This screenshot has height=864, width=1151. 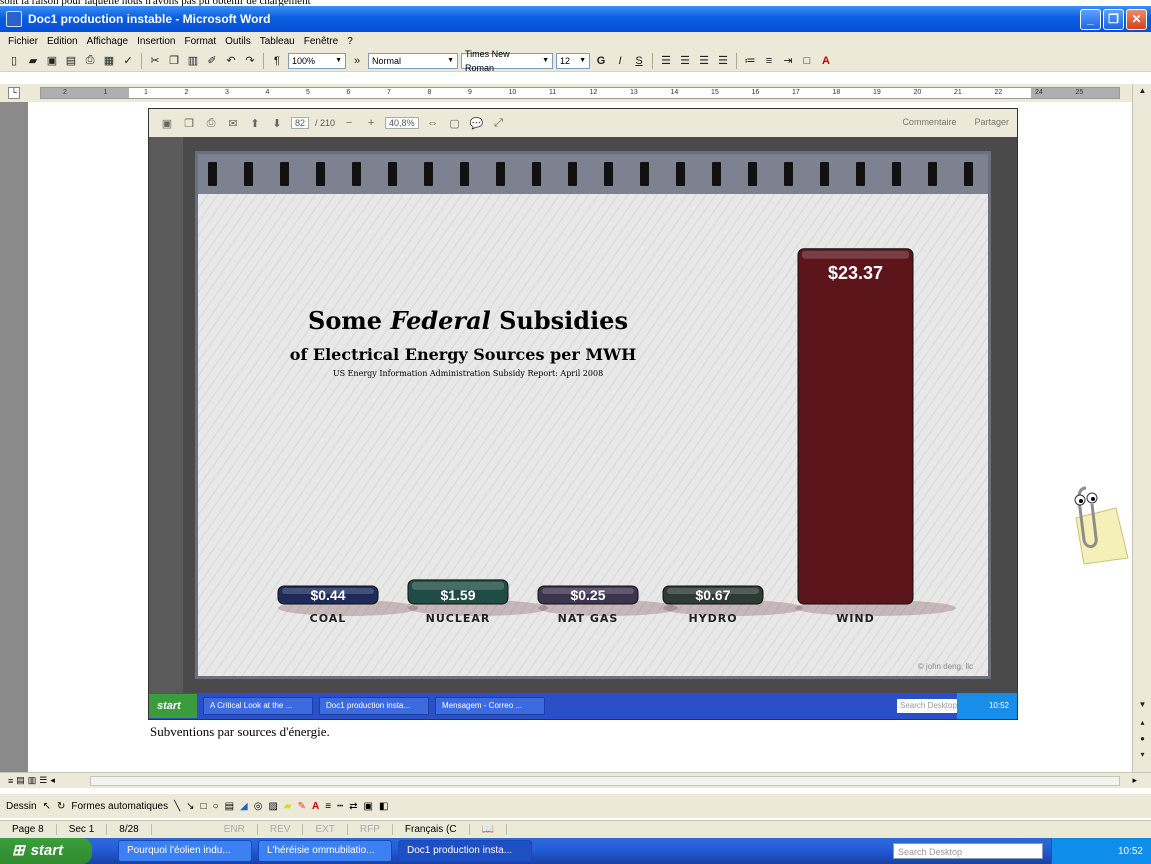 I want to click on tab-selector-icon: └, so click(x=14, y=93).